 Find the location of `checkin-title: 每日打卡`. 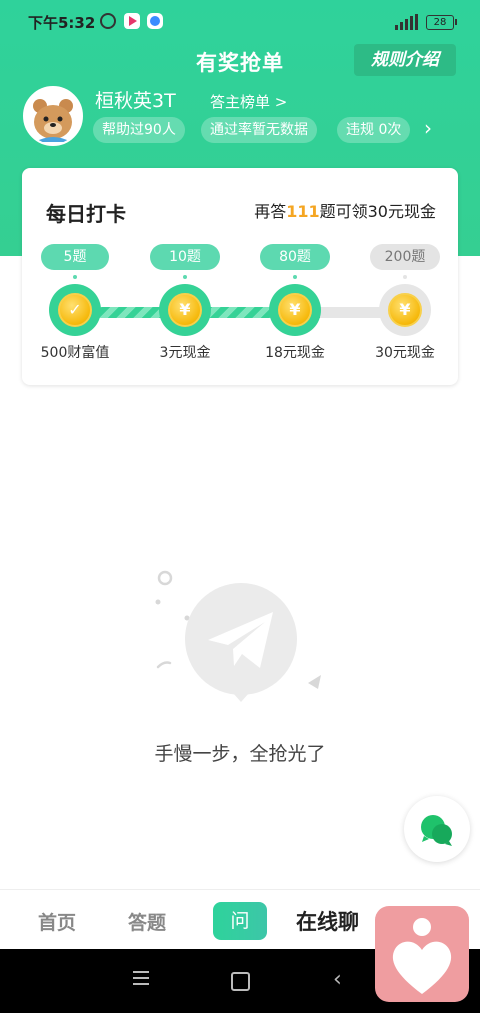

checkin-title: 每日打卡 is located at coordinates (86, 214).